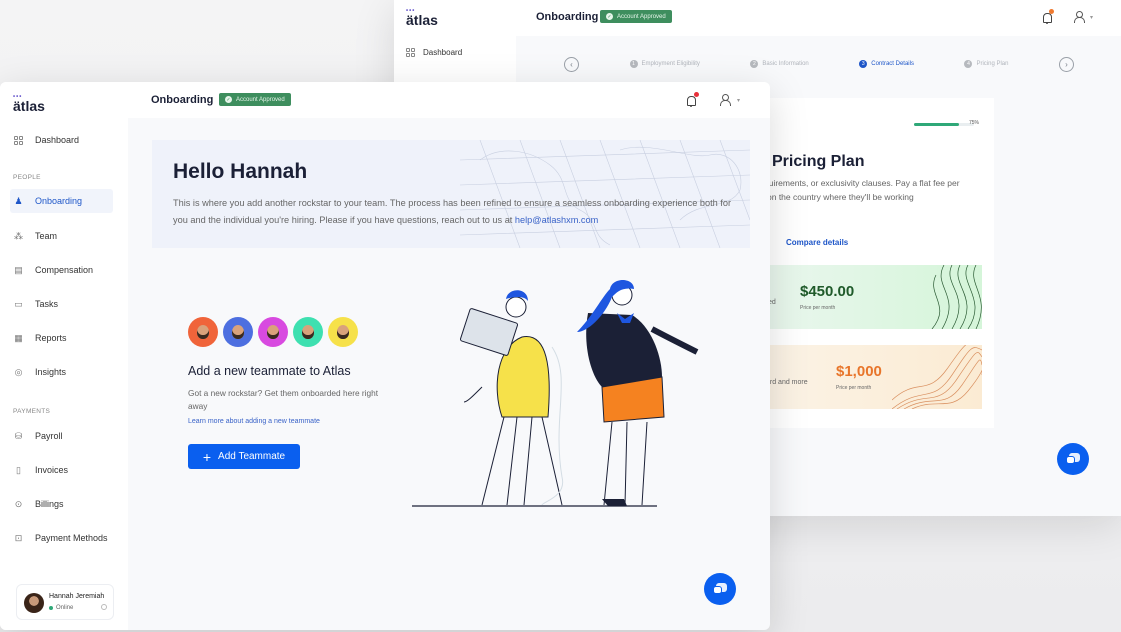 The image size is (1121, 632). I want to click on bell-icon, so click(691, 101).